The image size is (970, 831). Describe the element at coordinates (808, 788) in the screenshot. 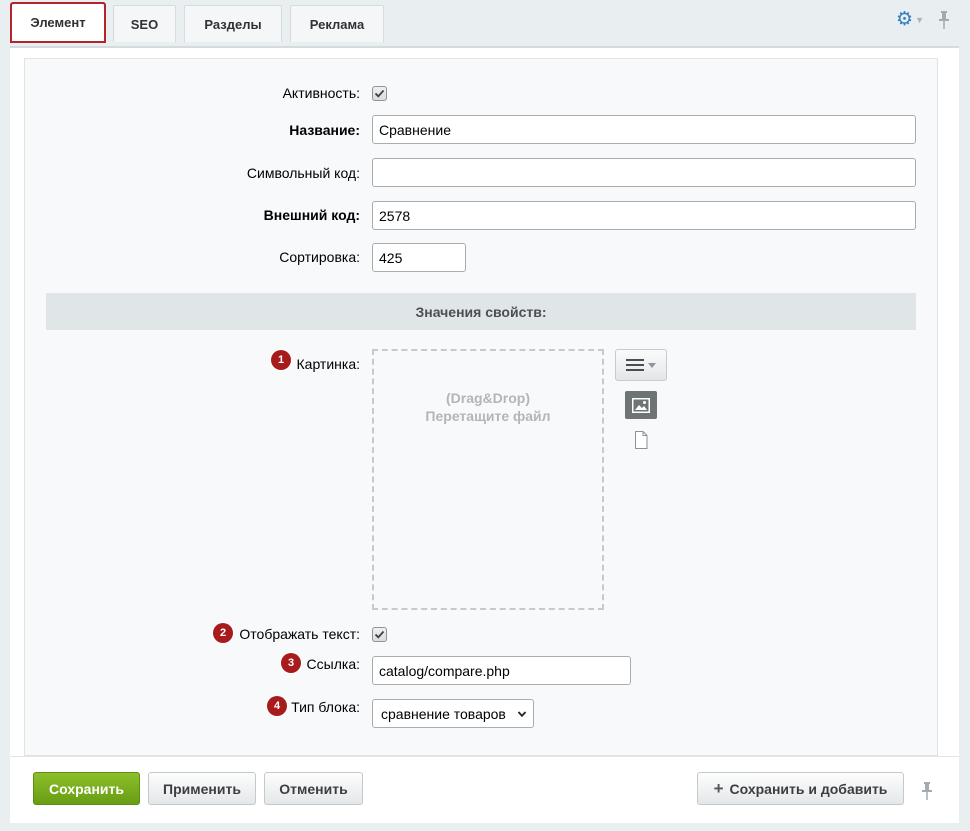

I see `save-and-add-label: Сохранить и добавить` at that location.